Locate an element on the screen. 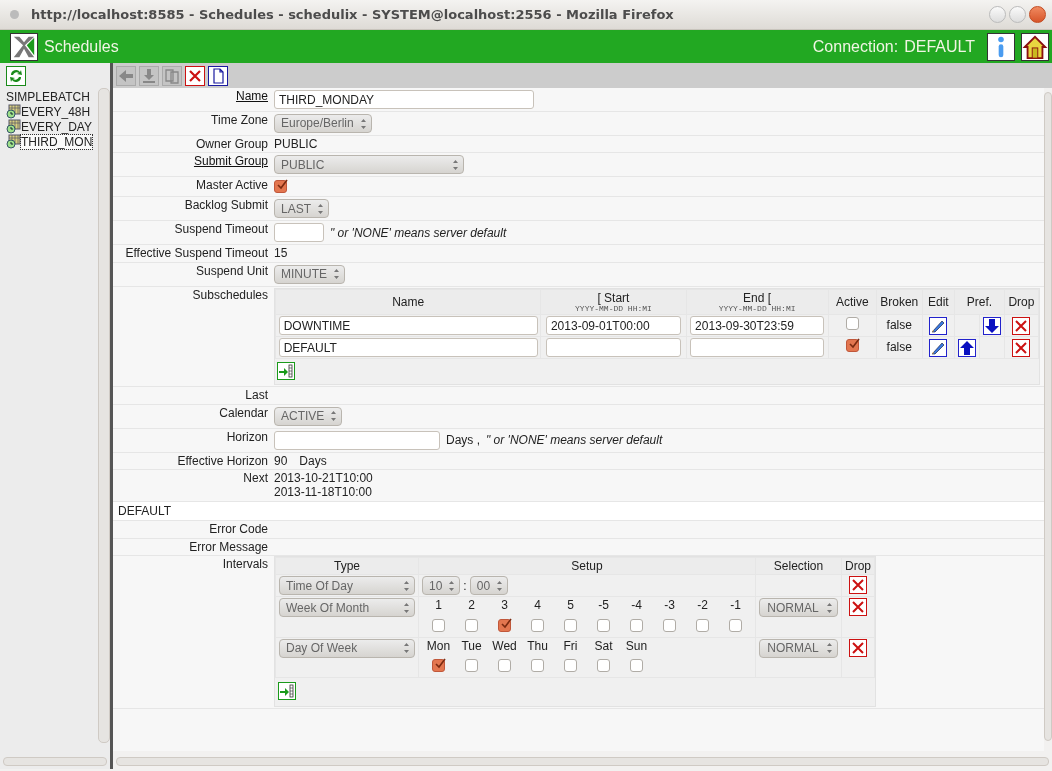 The width and height of the screenshot is (1052, 771). column-header: Selection is located at coordinates (798, 565).